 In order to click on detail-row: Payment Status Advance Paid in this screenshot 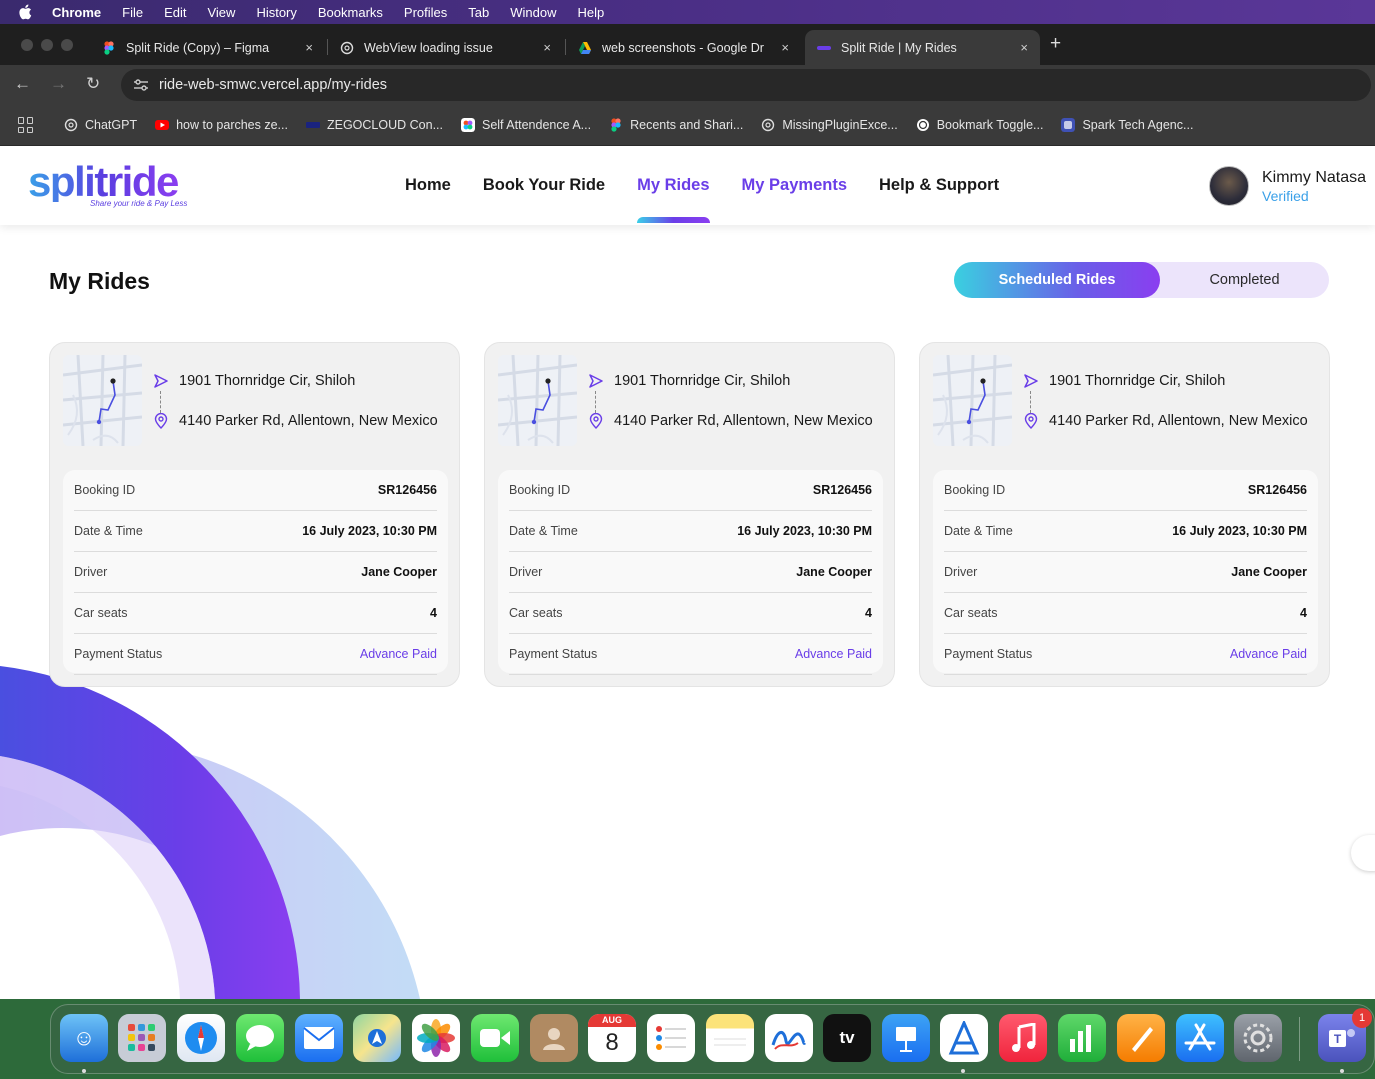, I will do `click(690, 654)`.